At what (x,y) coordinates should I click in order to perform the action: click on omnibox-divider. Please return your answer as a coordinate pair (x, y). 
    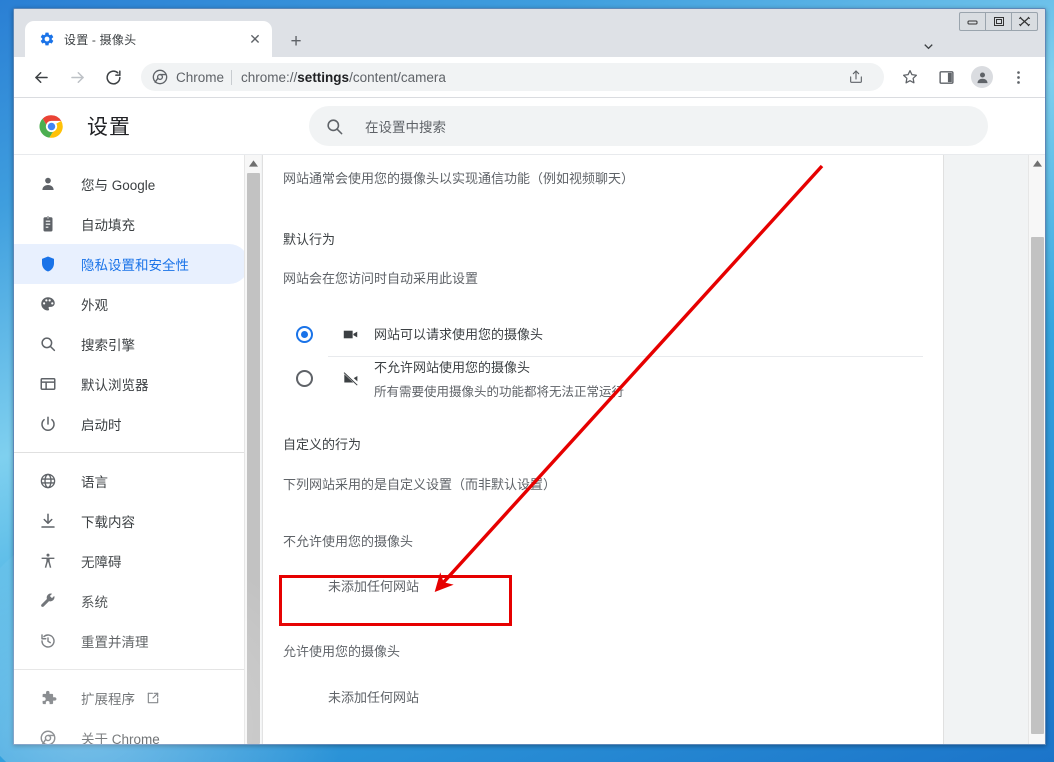
    Looking at the image, I should click on (232, 77).